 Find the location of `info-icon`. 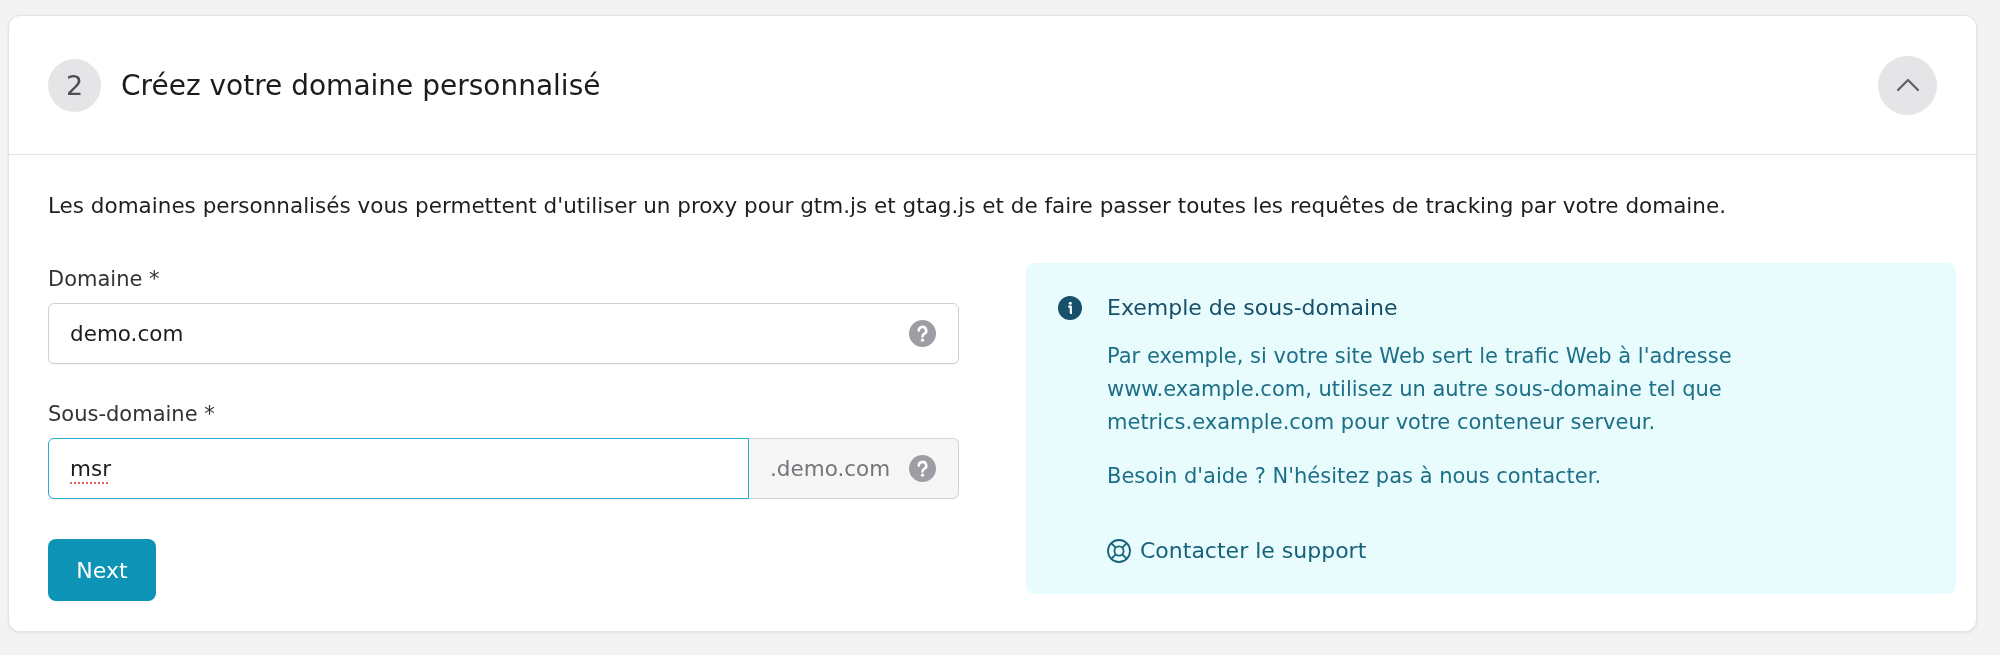

info-icon is located at coordinates (1070, 308).